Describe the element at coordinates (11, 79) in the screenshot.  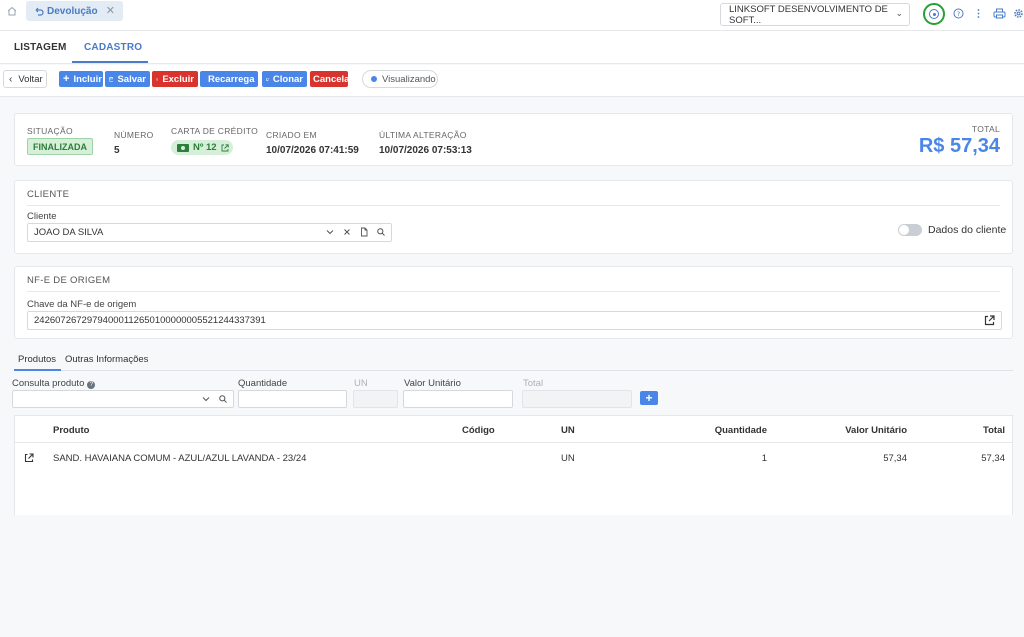
I see `chevron-left-icon: ‹` at that location.